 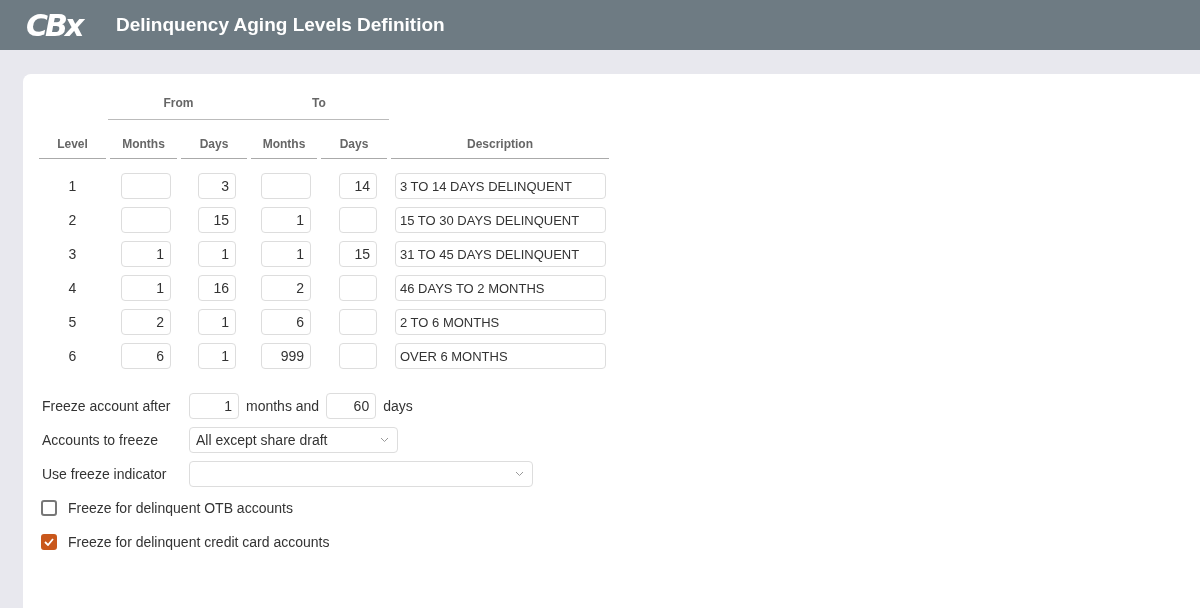 I want to click on to-days-field: 14, so click(x=358, y=186).